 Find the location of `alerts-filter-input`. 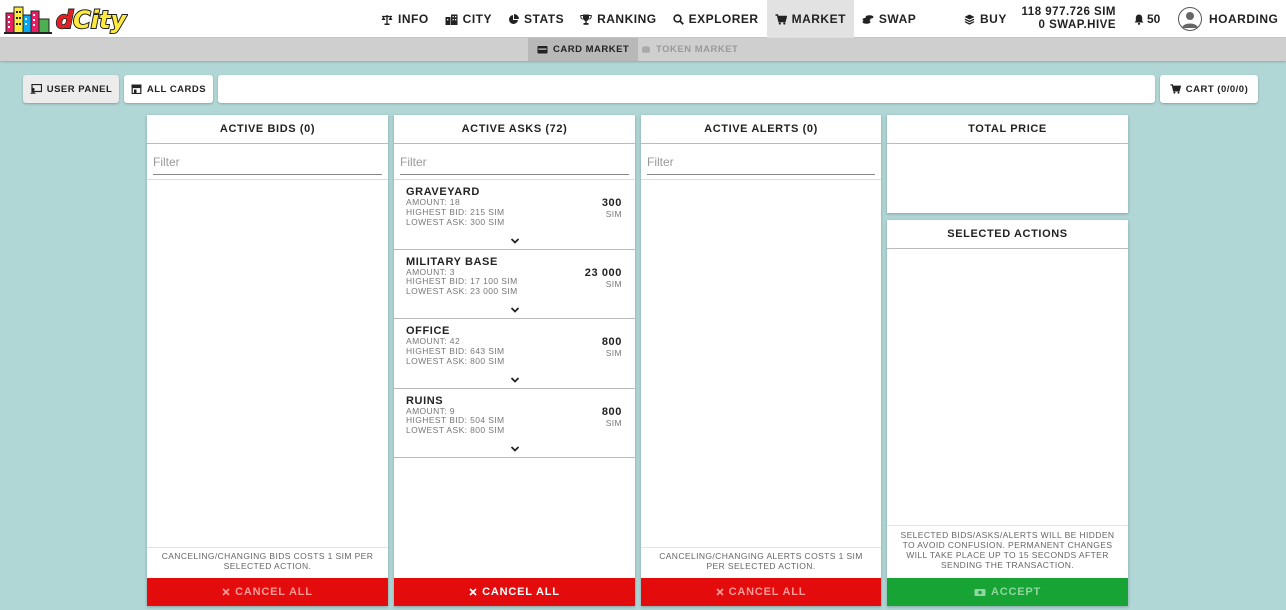

alerts-filter-input is located at coordinates (761, 162).